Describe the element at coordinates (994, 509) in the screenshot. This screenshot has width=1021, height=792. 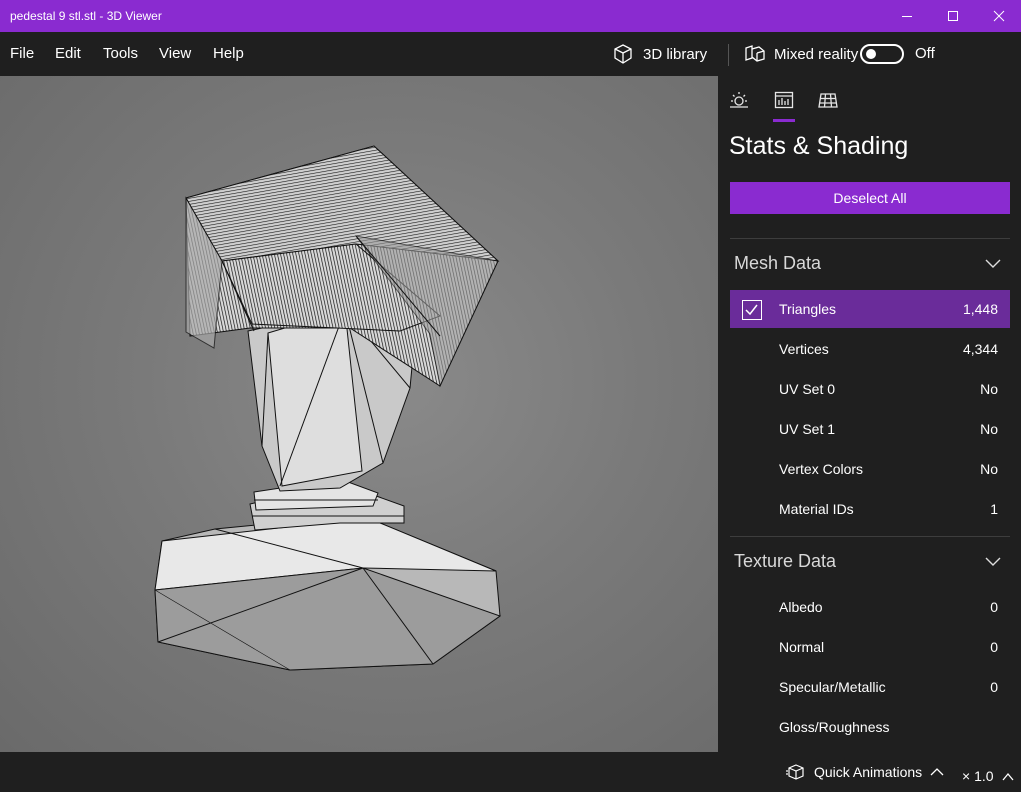
I see `row-value: 1` at that location.